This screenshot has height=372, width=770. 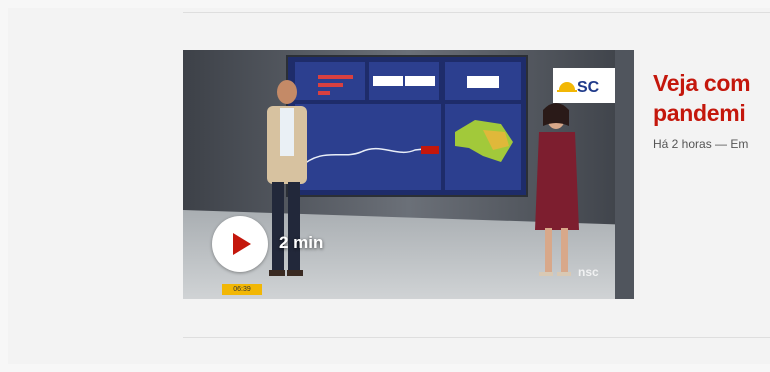 What do you see at coordinates (301, 242) in the screenshot?
I see `video-duration: 2 min` at bounding box center [301, 242].